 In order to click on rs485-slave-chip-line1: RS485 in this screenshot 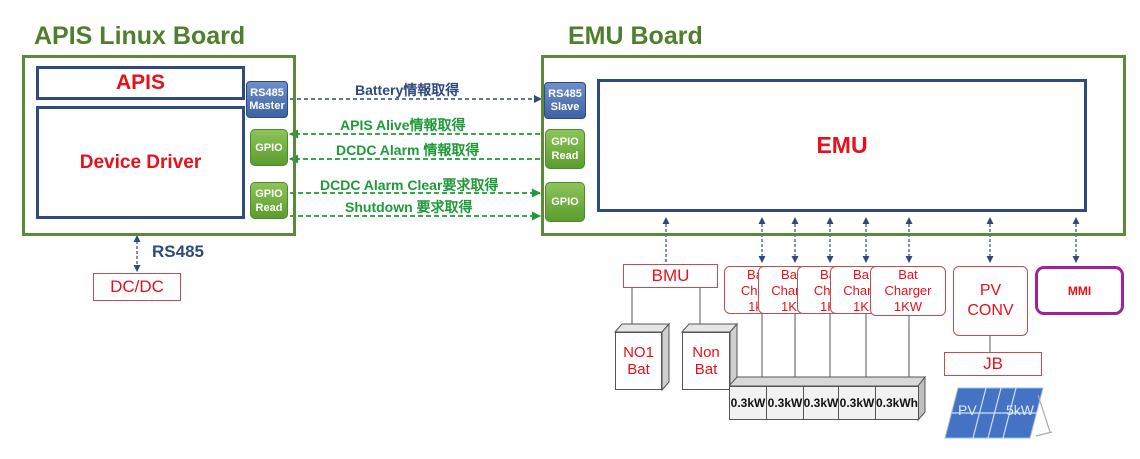, I will do `click(565, 93)`.